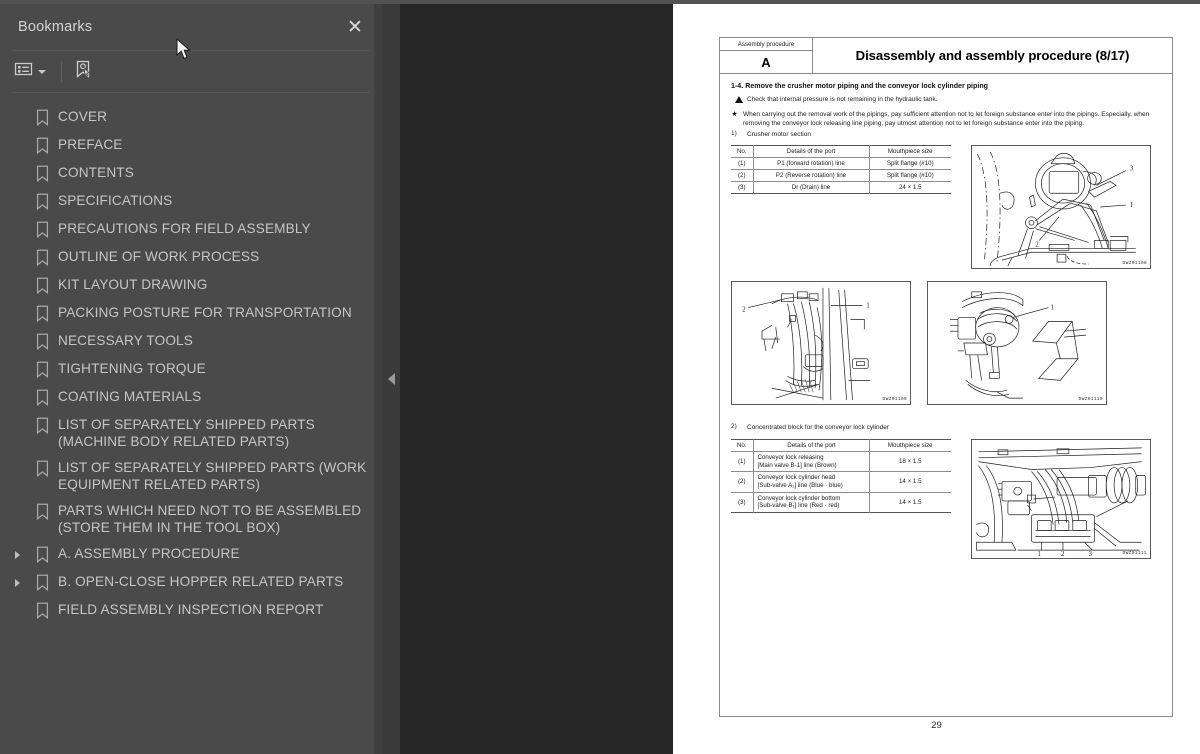  What do you see at coordinates (766, 44) in the screenshot?
I see `header-caption: Assembly procedure` at bounding box center [766, 44].